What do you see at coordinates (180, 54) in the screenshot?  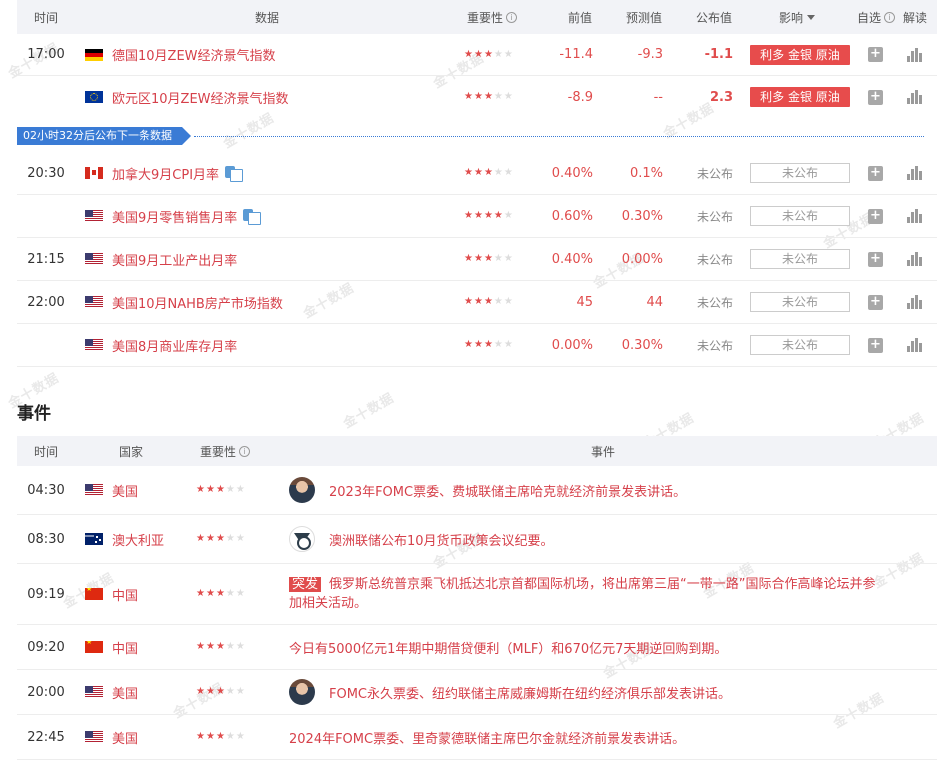 I see `indicator-cell: 德国10月ZEW经济景气指数` at bounding box center [180, 54].